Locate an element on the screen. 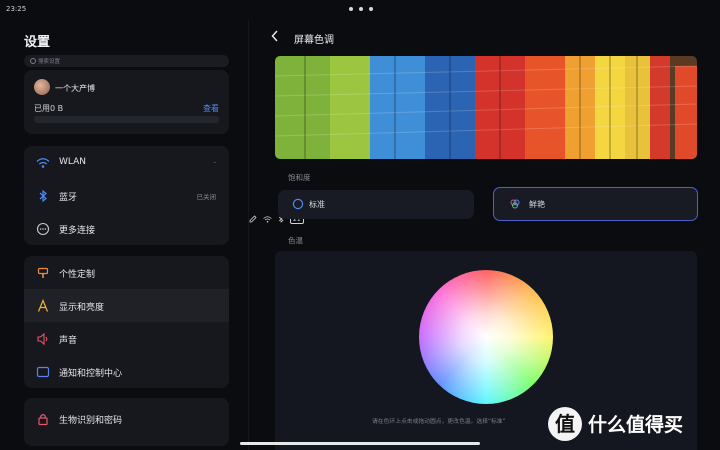  sidebar-item-value: 已关闭 is located at coordinates (206, 197).